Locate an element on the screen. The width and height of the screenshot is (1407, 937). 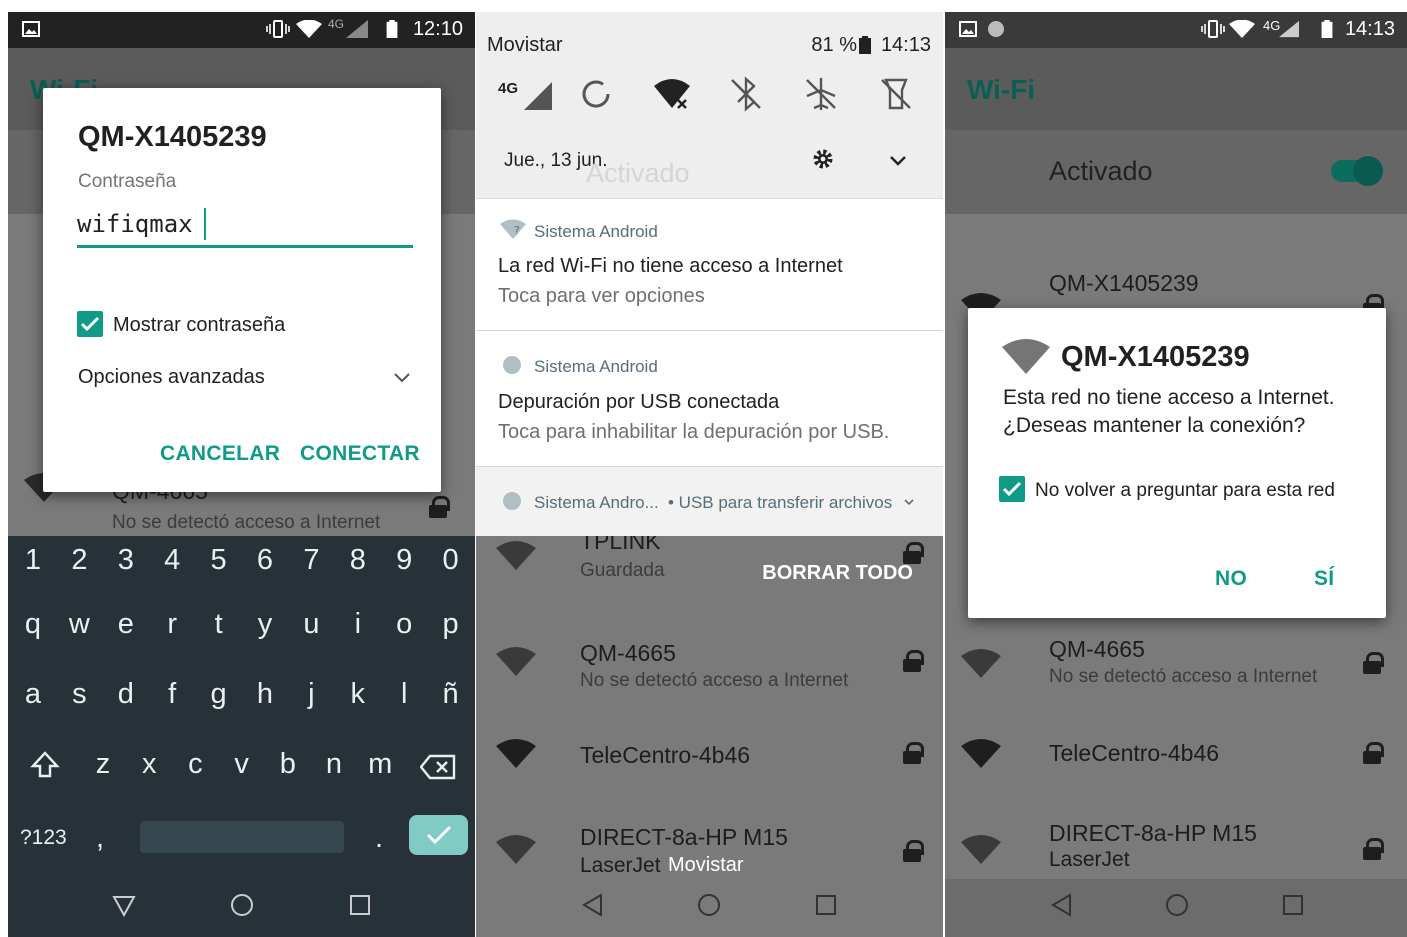
key-k: k is located at coordinates (358, 694).